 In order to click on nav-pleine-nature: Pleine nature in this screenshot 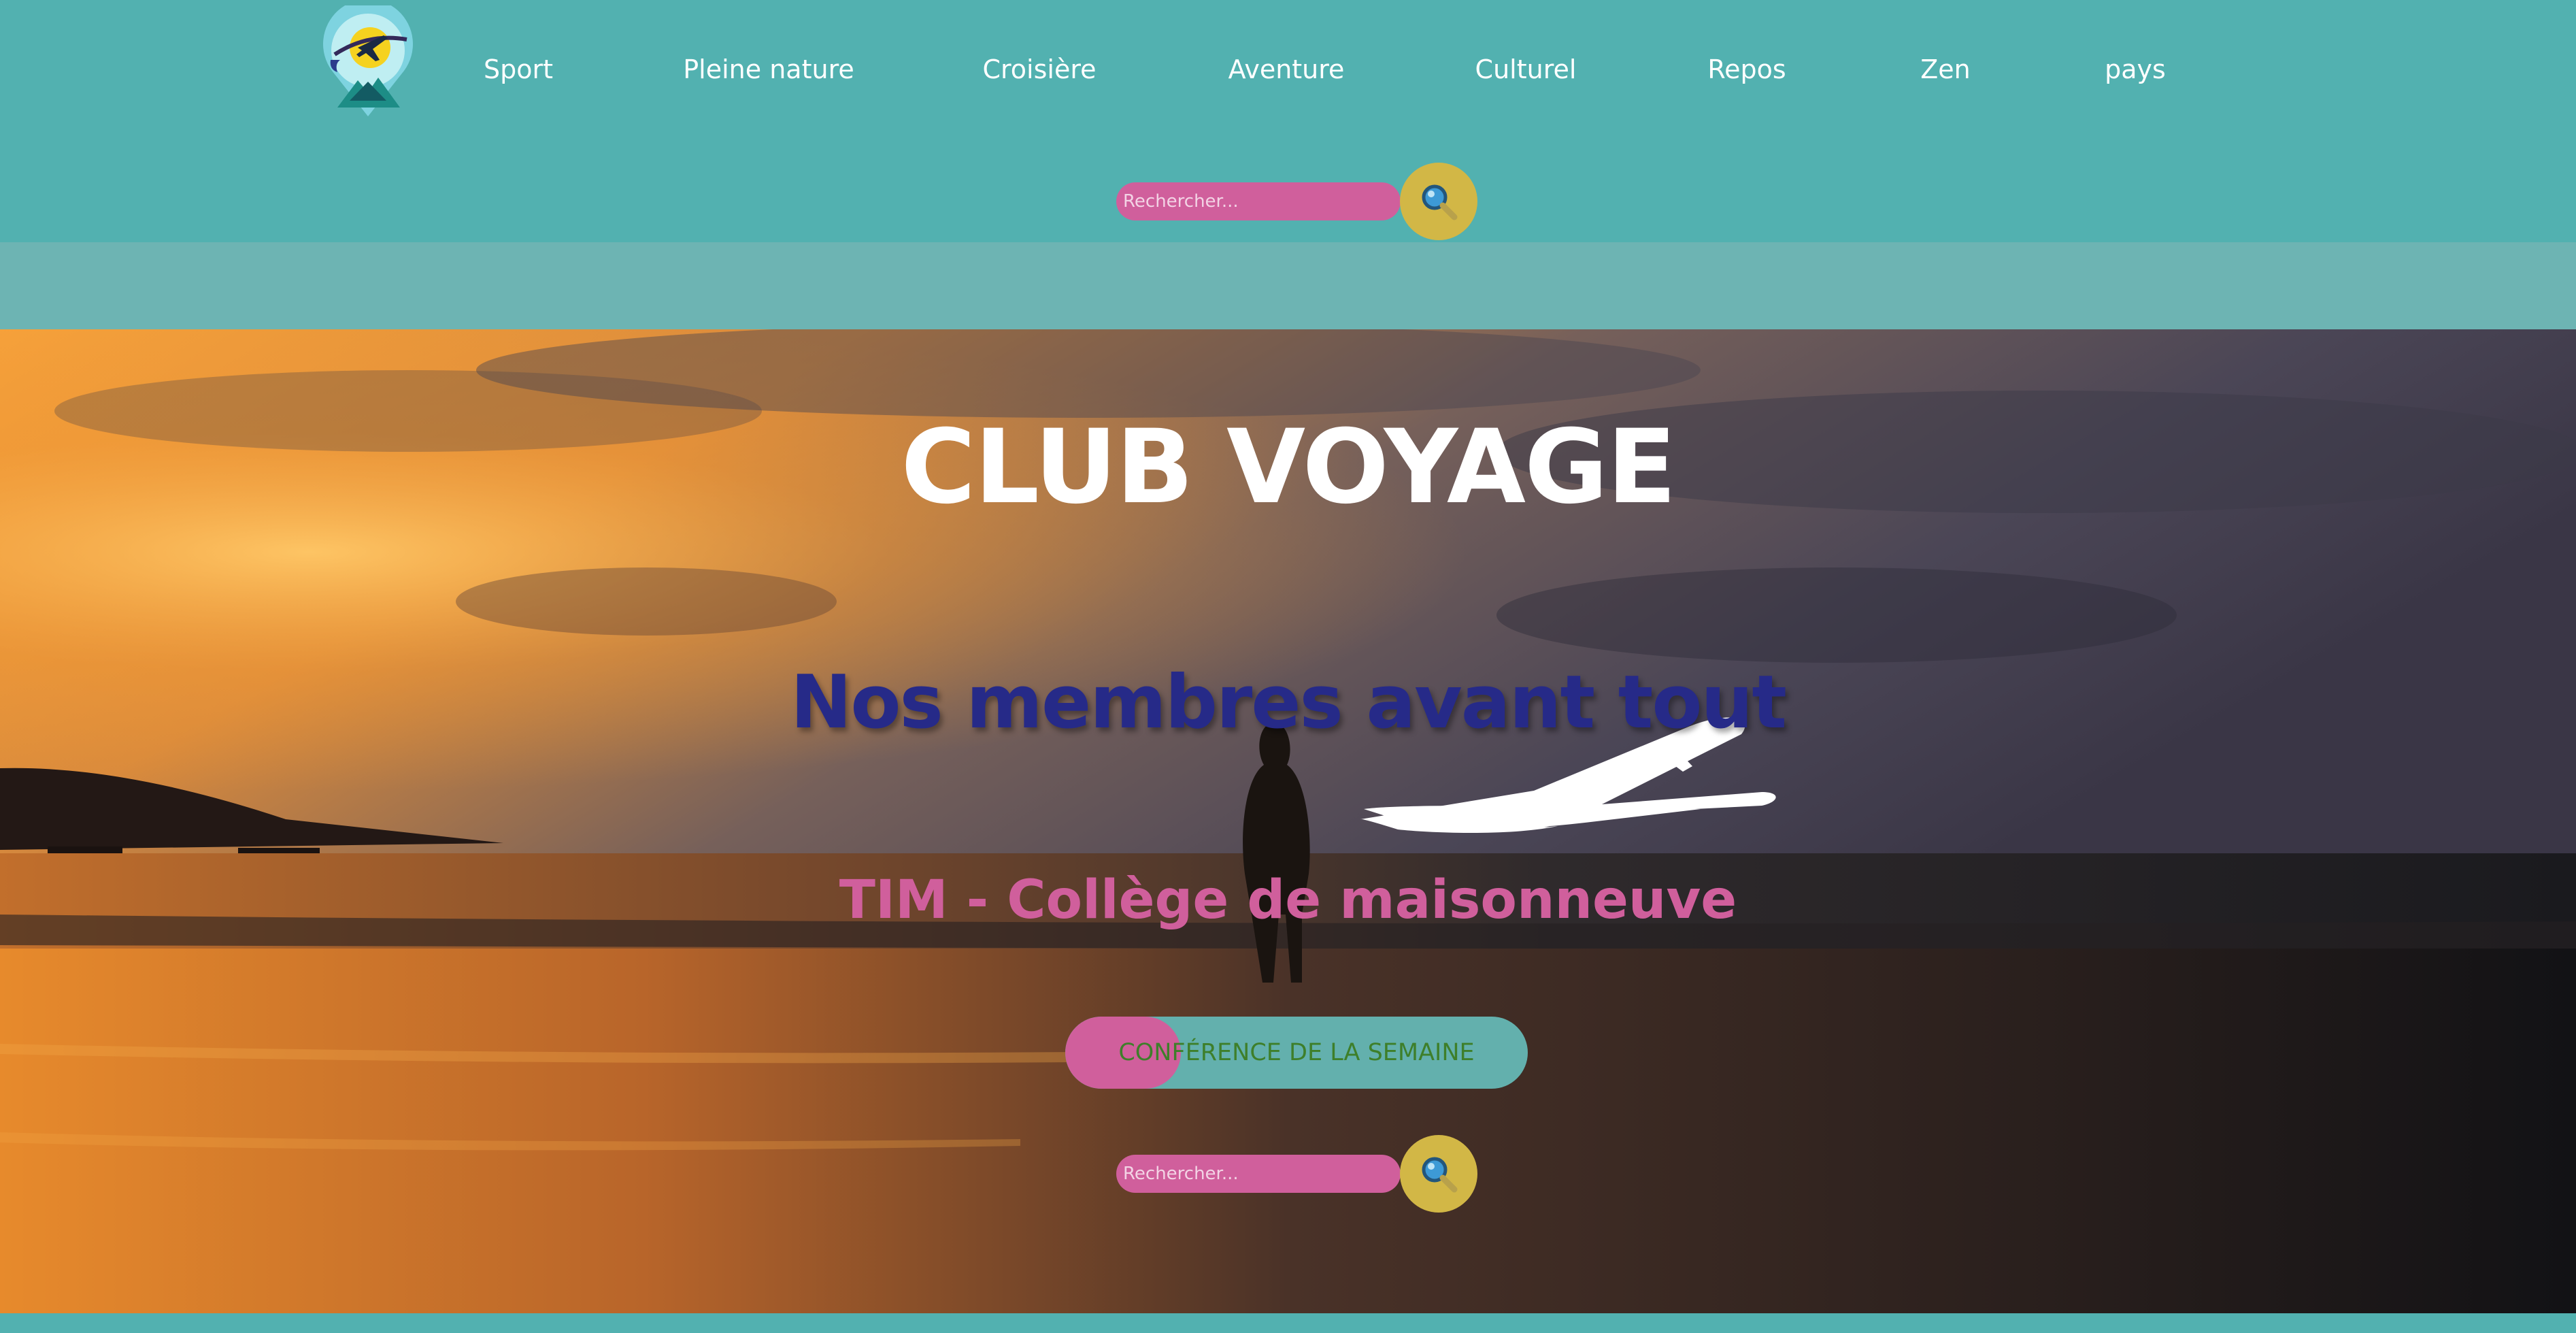, I will do `click(768, 69)`.